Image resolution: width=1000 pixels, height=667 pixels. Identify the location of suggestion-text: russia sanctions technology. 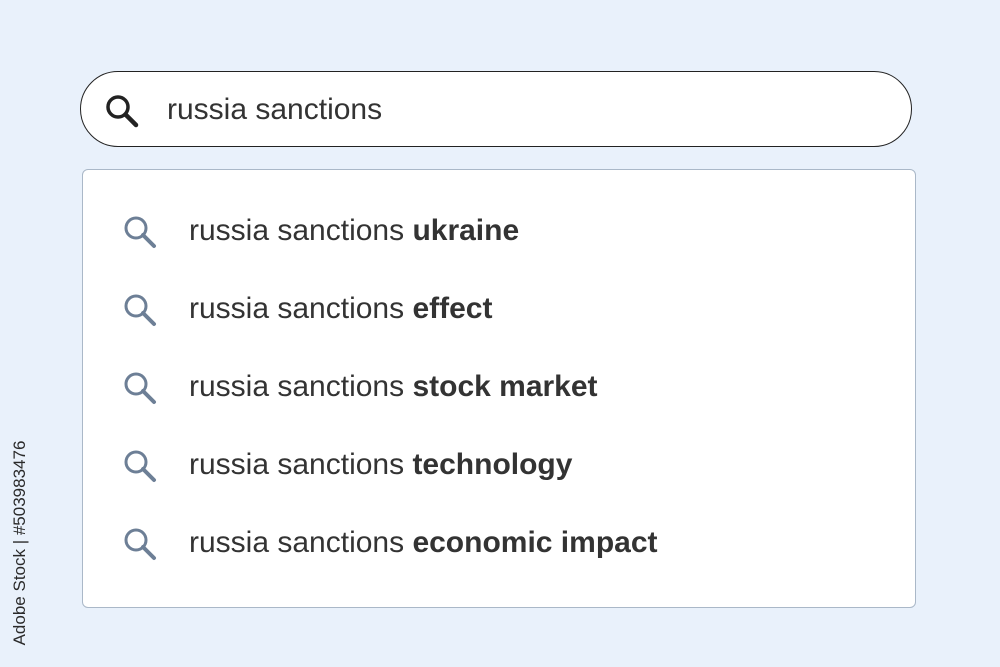
(380, 465).